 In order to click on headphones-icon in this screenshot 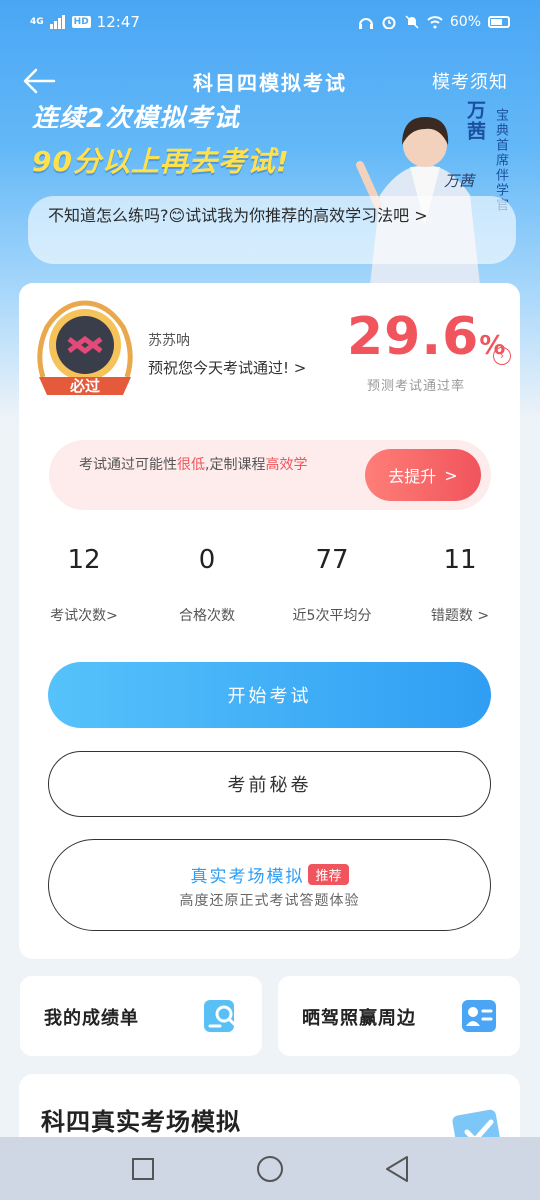, I will do `click(365, 23)`.